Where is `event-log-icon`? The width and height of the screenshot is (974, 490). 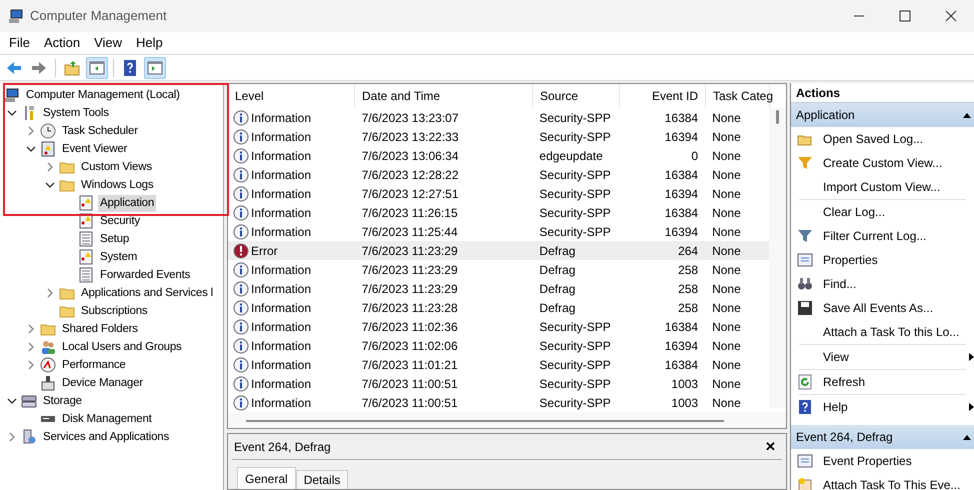
event-log-icon is located at coordinates (48, 149).